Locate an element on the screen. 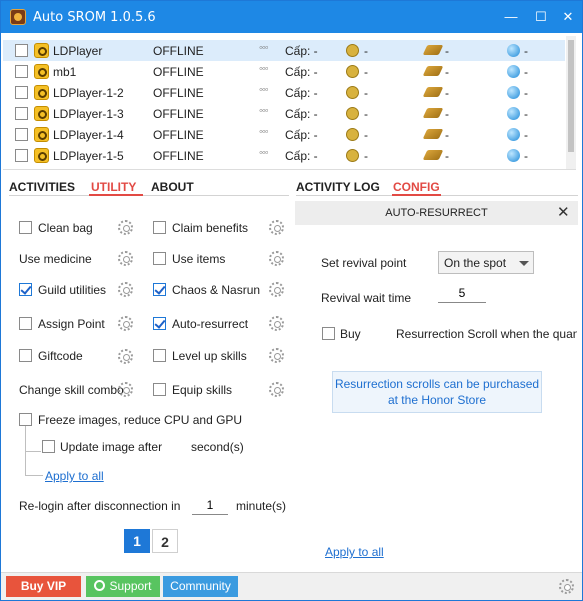 The width and height of the screenshot is (583, 601). revival-point-label: Set revival point is located at coordinates (364, 263).